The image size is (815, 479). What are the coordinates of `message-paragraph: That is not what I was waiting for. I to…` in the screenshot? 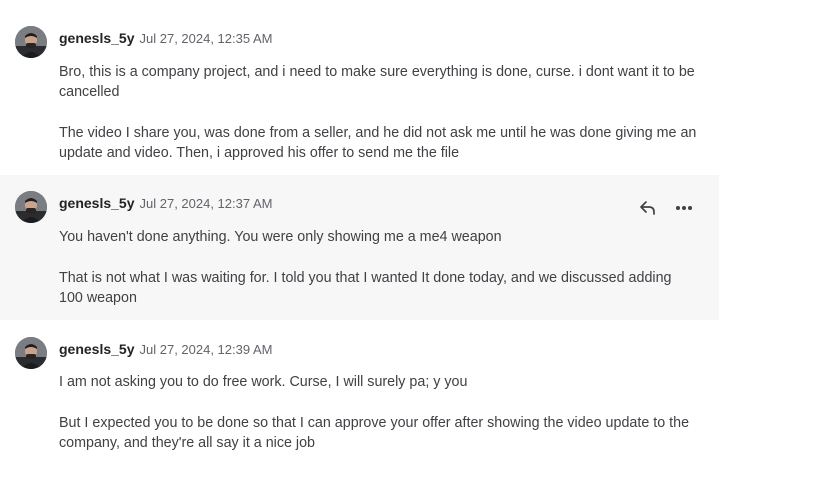 It's located at (365, 288).